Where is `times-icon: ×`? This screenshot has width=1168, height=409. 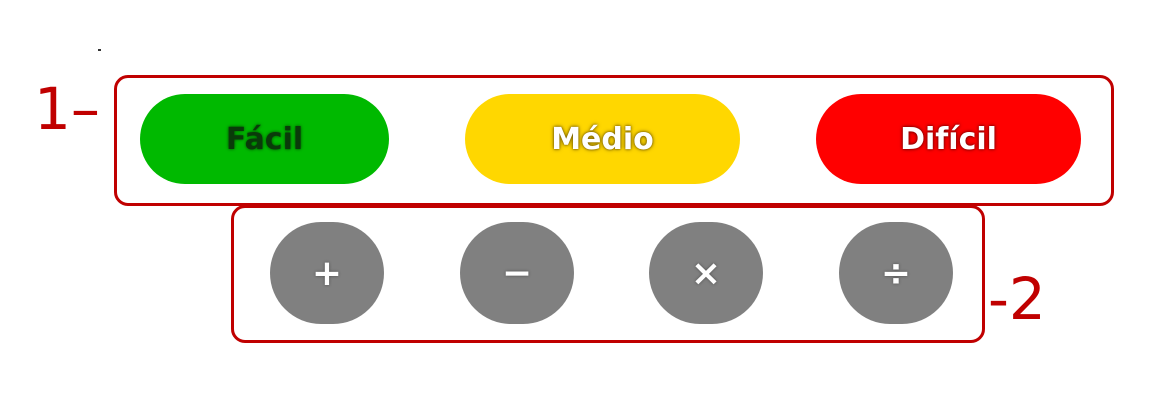 times-icon: × is located at coordinates (706, 273).